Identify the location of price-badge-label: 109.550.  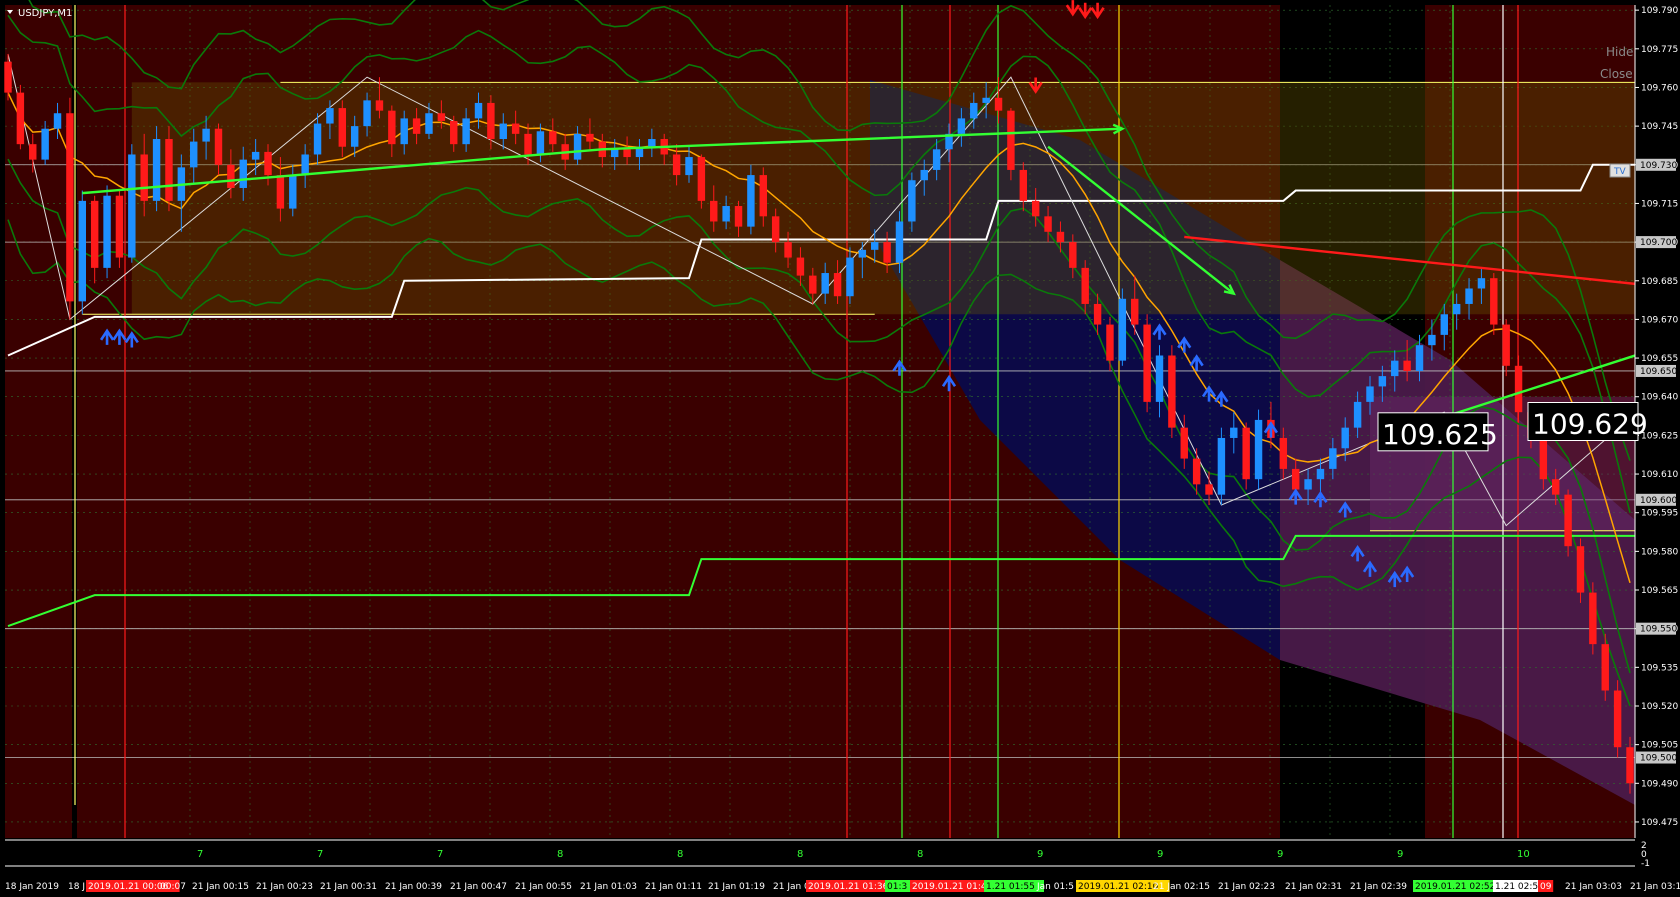
(1658, 630).